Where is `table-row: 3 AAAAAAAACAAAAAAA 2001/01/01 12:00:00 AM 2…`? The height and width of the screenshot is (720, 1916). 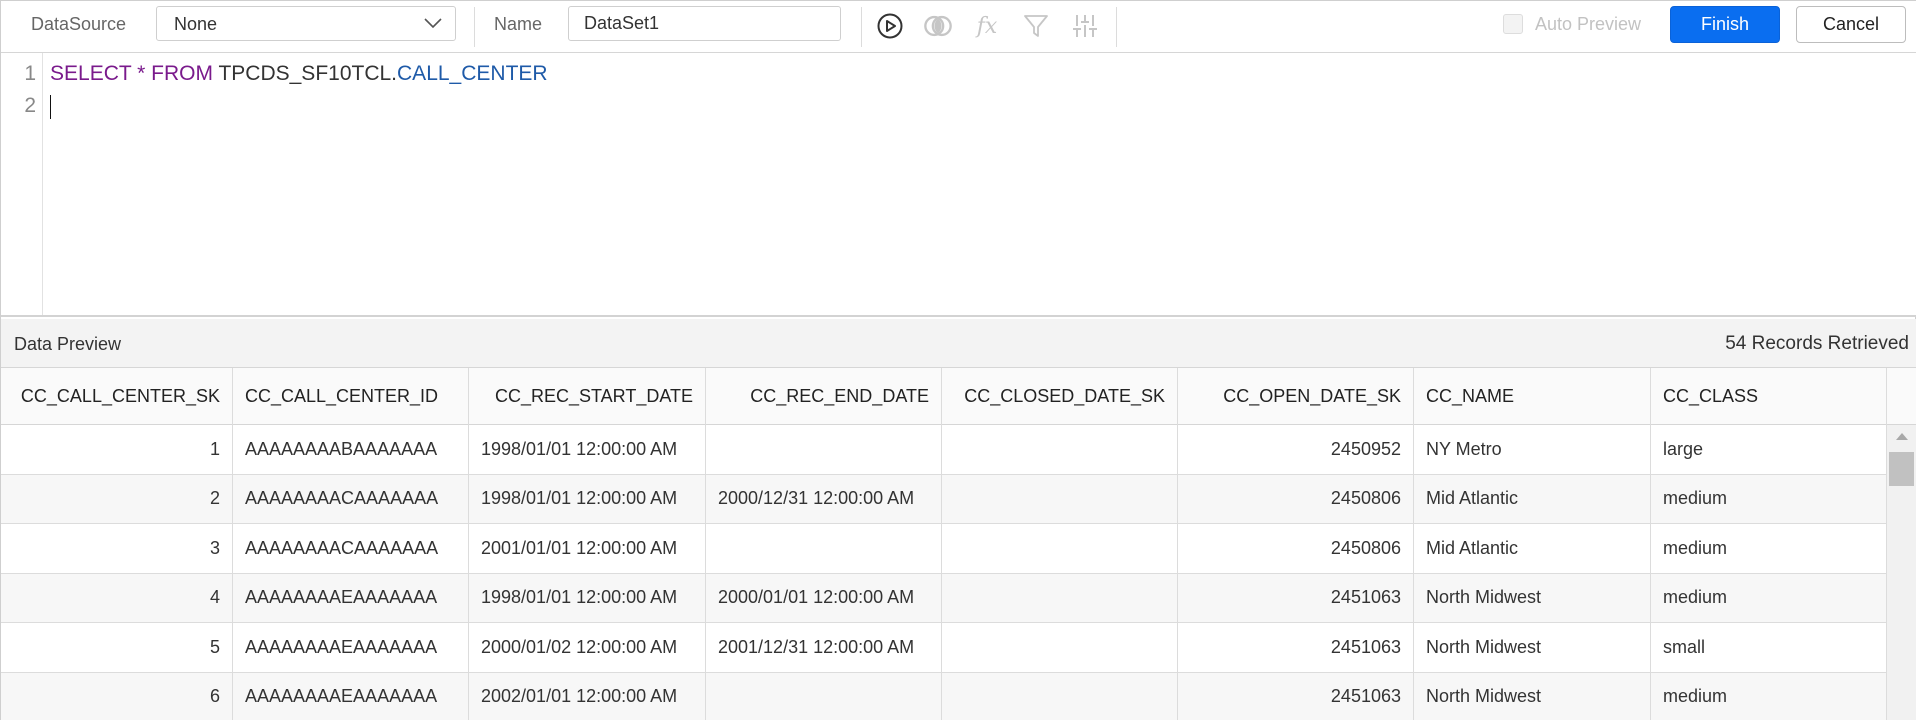
table-row: 3 AAAAAAAACAAAAAAA 2001/01/01 12:00:00 AM 2… is located at coordinates (944, 549).